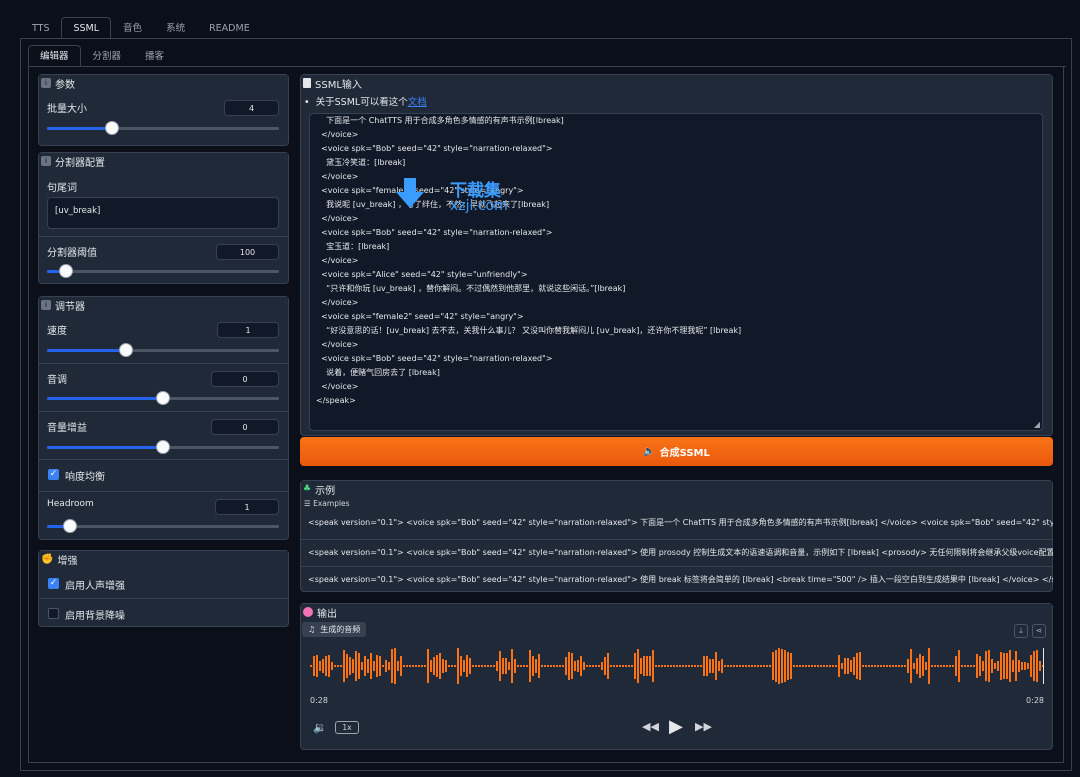  Describe the element at coordinates (163, 271) in the screenshot. I see `threshold-slider` at that location.